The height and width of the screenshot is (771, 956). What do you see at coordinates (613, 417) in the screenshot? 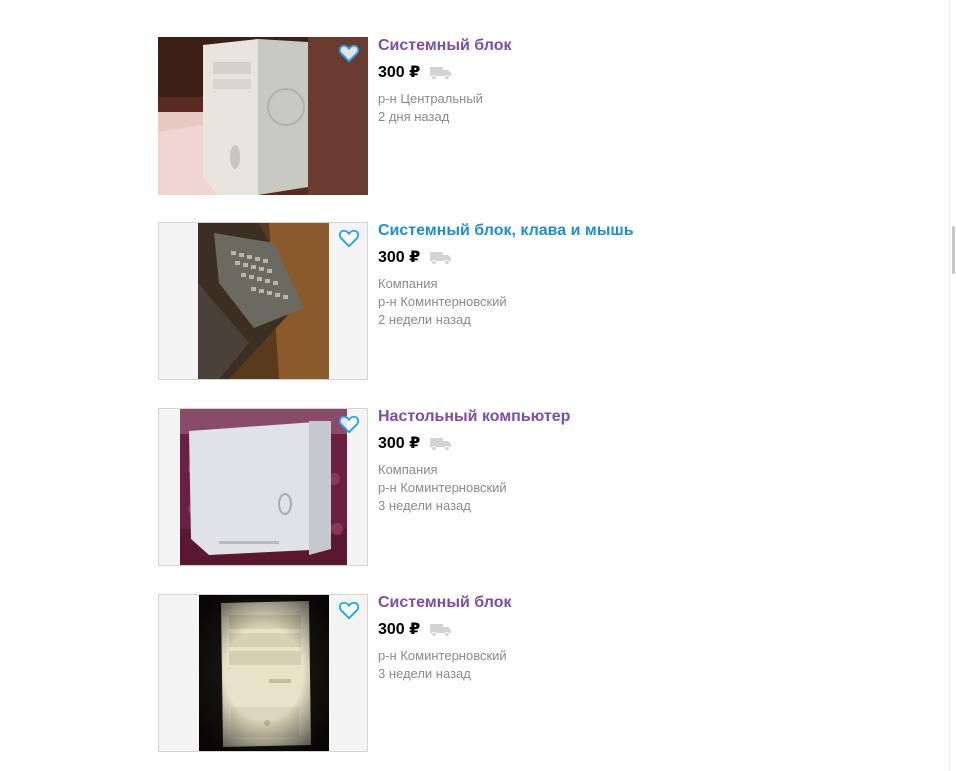
I see `listing-title-link: Настольный компьютер` at bounding box center [613, 417].